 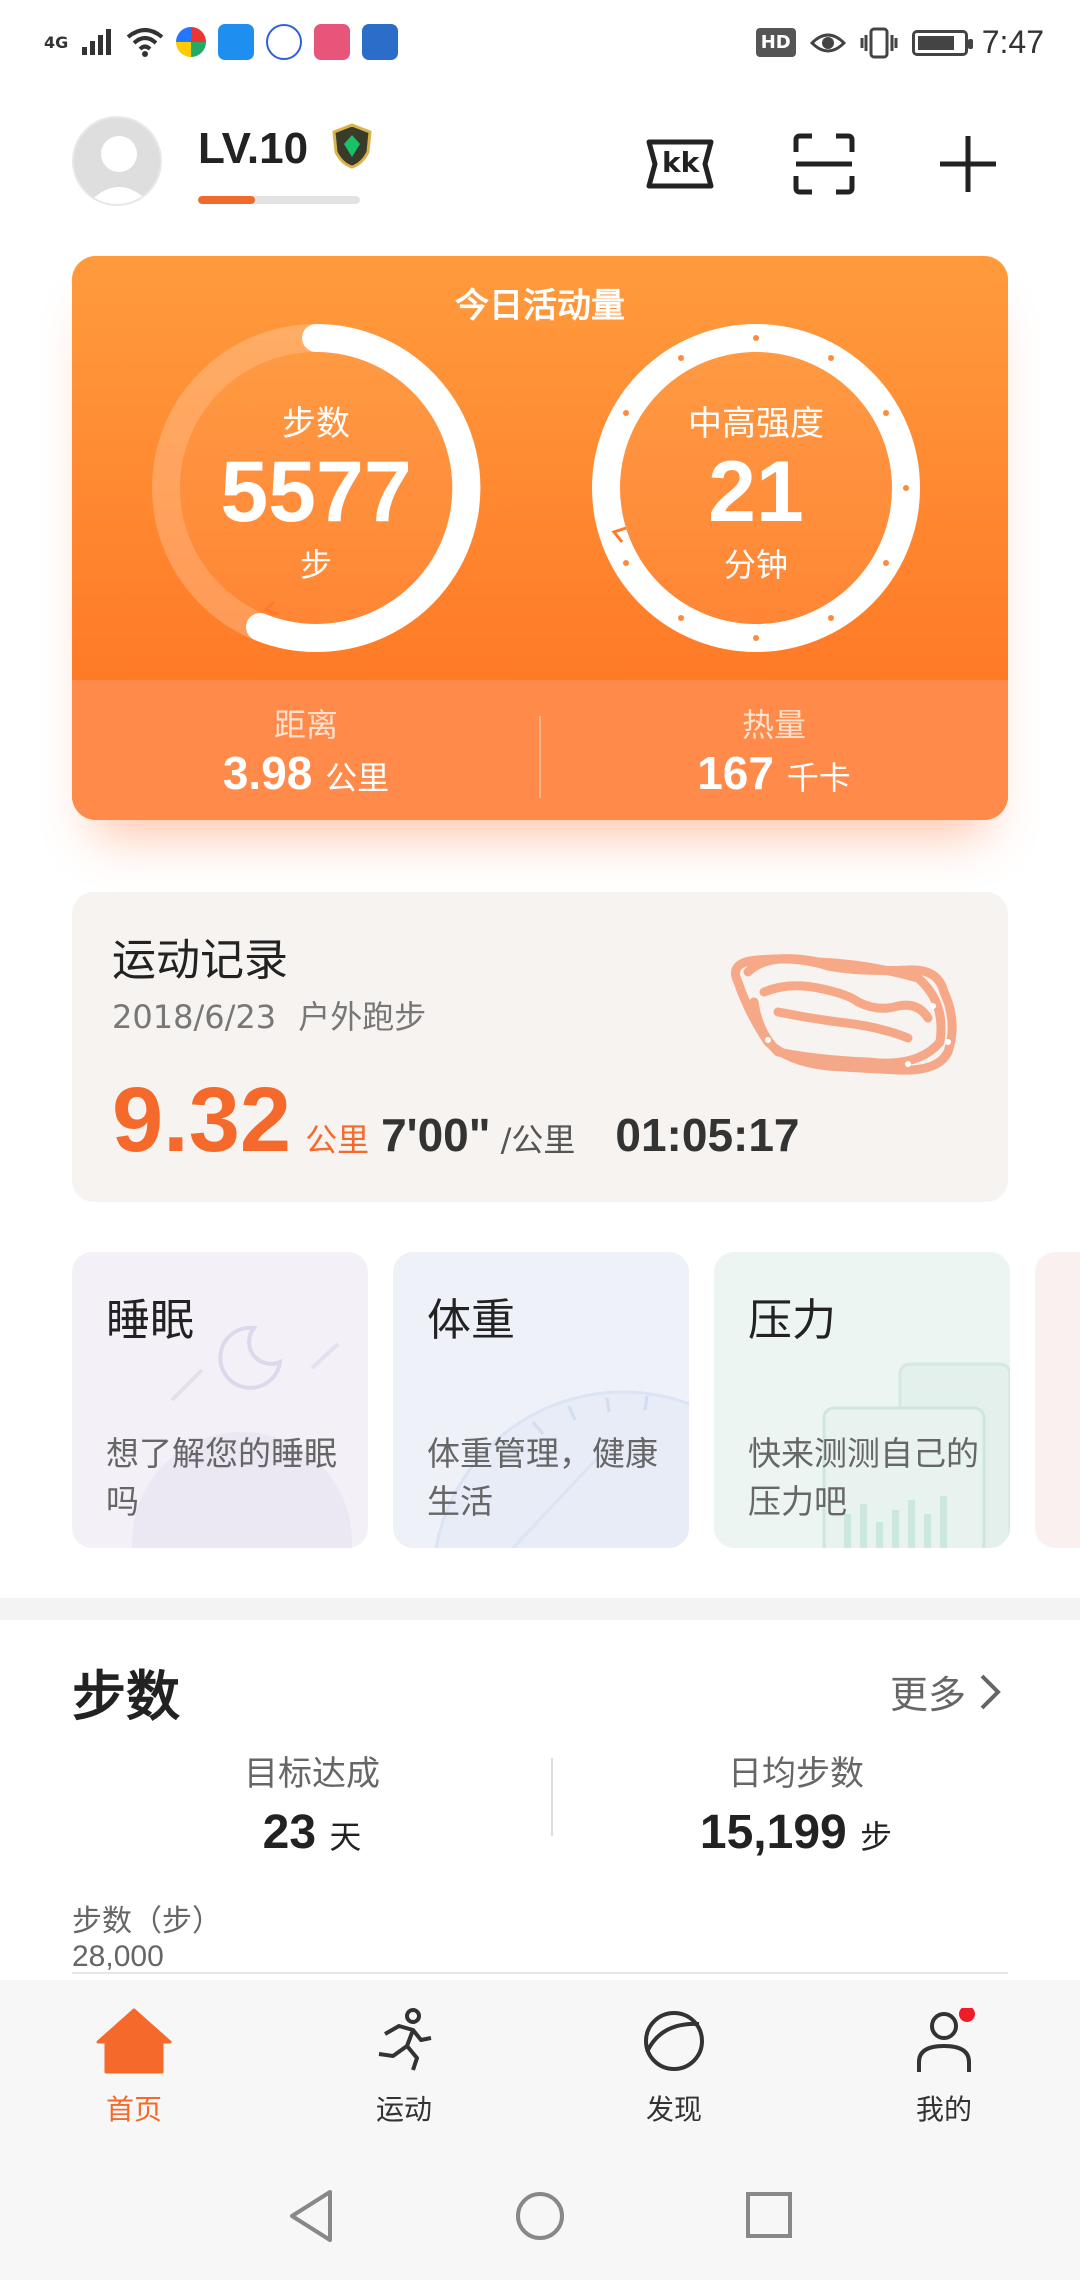 I want to click on goal-stat: 目标达成 23 天, so click(x=312, y=1803).